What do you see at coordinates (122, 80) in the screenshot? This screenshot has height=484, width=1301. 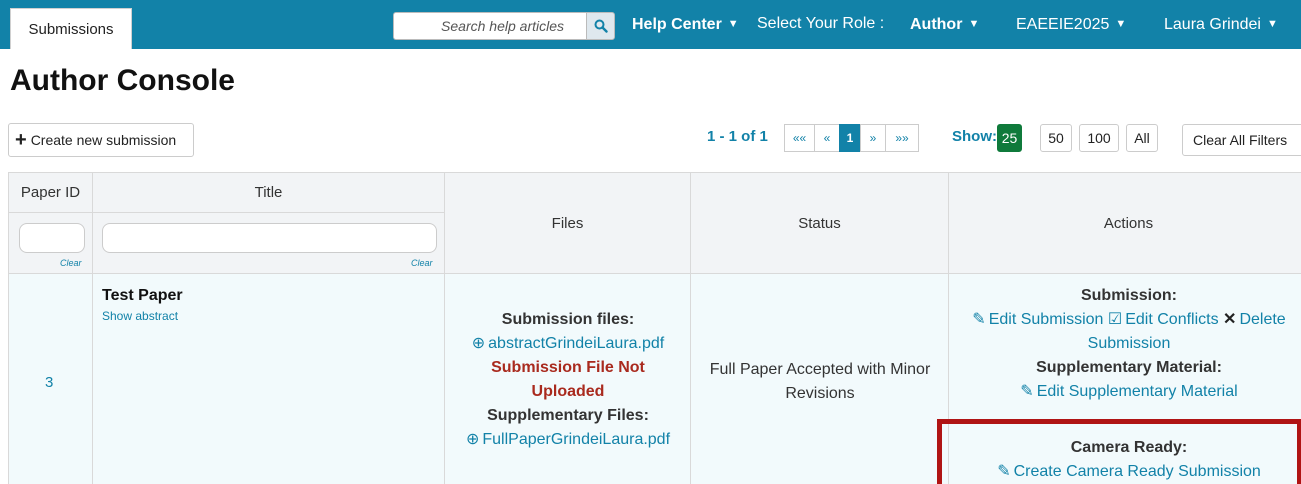 I see `page-title: Author Console` at bounding box center [122, 80].